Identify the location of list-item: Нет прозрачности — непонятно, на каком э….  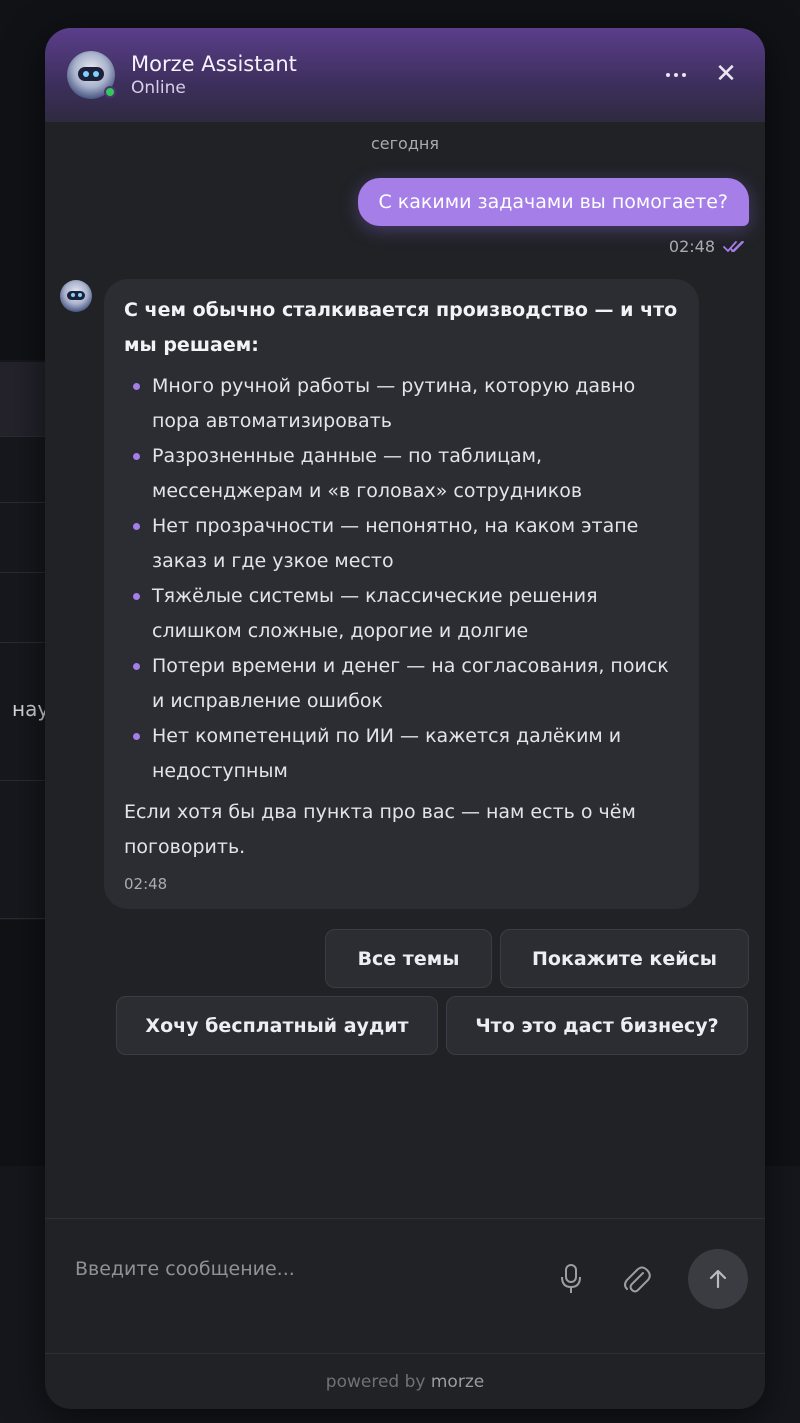
(401, 544).